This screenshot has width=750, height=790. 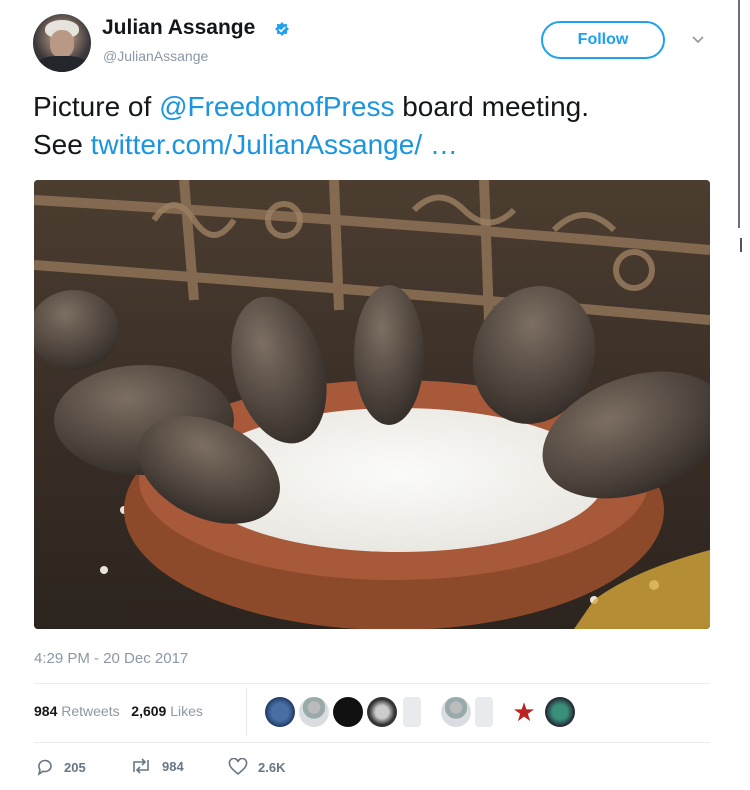 I want to click on author-handle: @JulianAssange, so click(x=155, y=56).